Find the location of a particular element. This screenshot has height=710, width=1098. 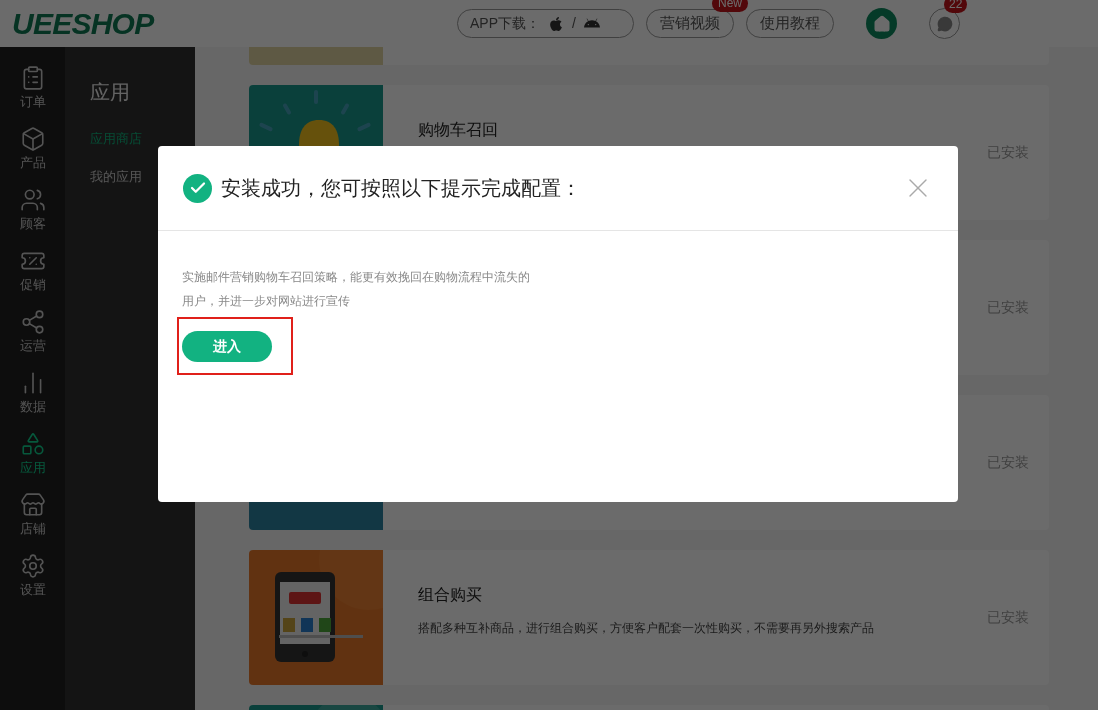

sidebar-item: 设置 is located at coordinates (32, 575).